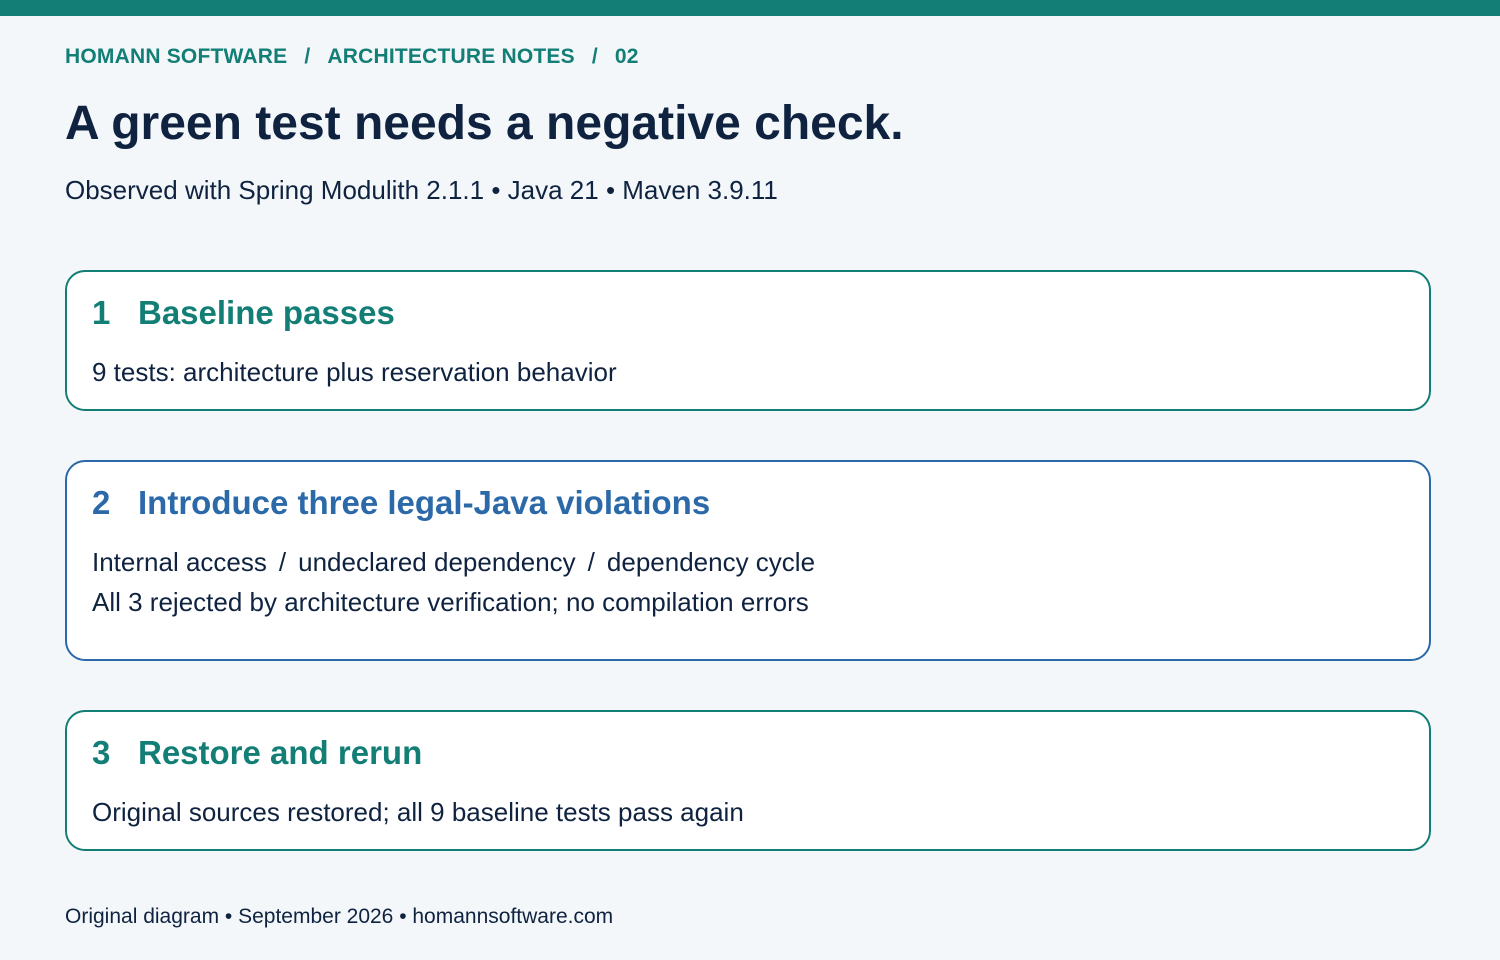  What do you see at coordinates (450, 56) in the screenshot?
I see `breadcrumb-item-section: ARCHITECTURE NOTES` at bounding box center [450, 56].